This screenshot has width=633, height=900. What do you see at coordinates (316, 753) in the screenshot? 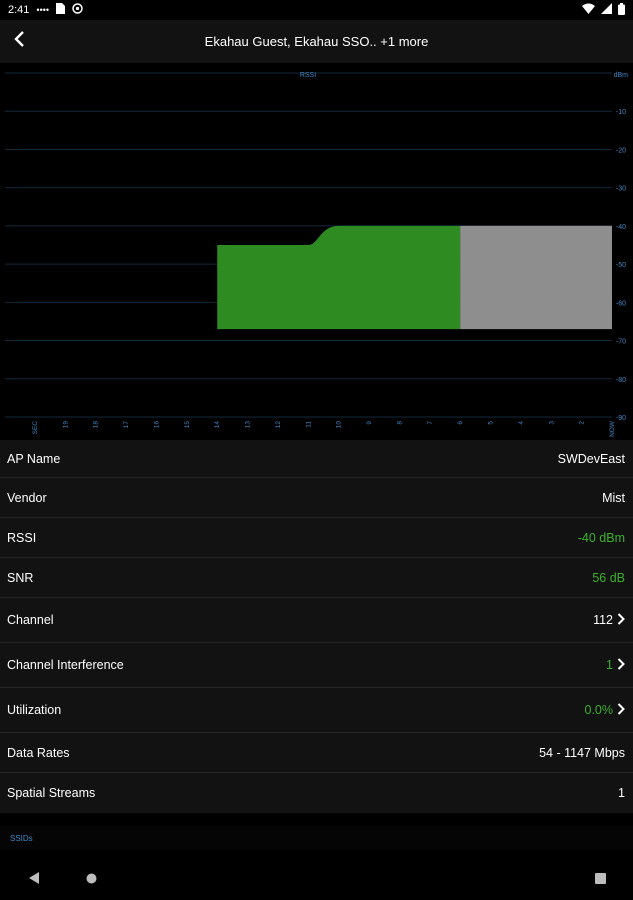
I see `info-row-data-rates: Data Rates 54 - 1147 Mbps` at bounding box center [316, 753].